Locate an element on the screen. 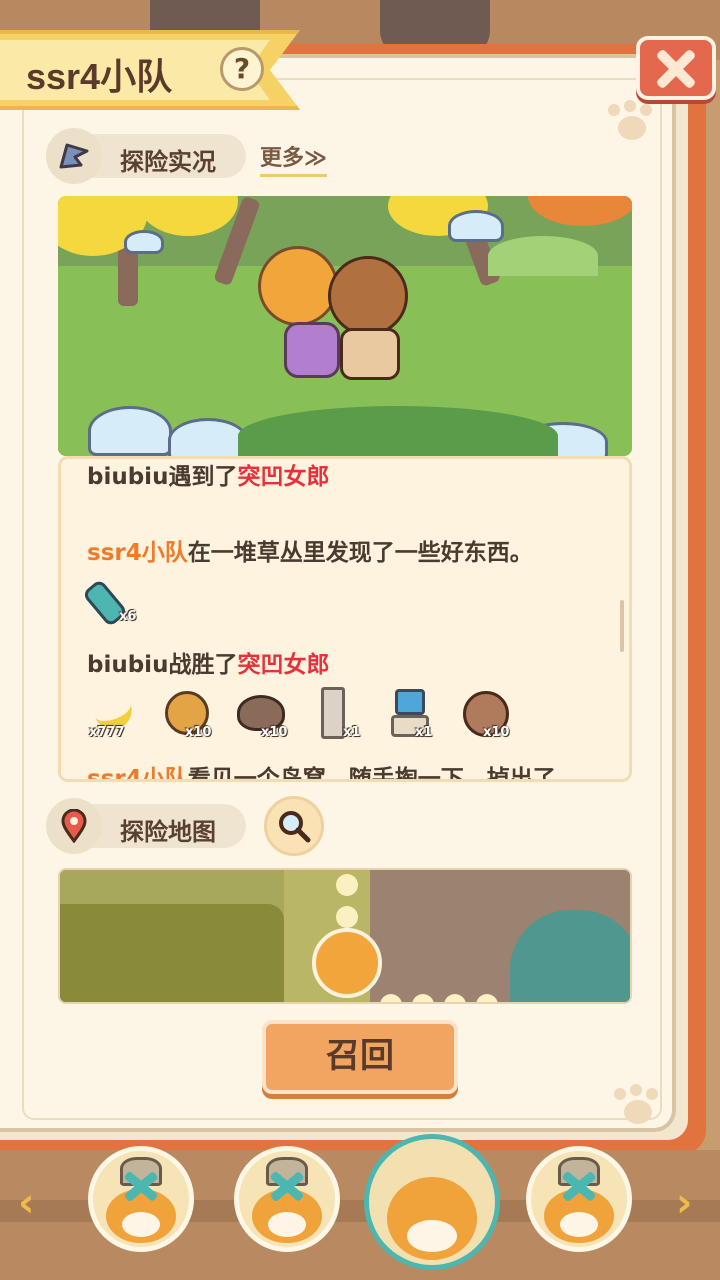 The width and height of the screenshot is (720, 1280). reward-item: x6 is located at coordinates (112, 601).